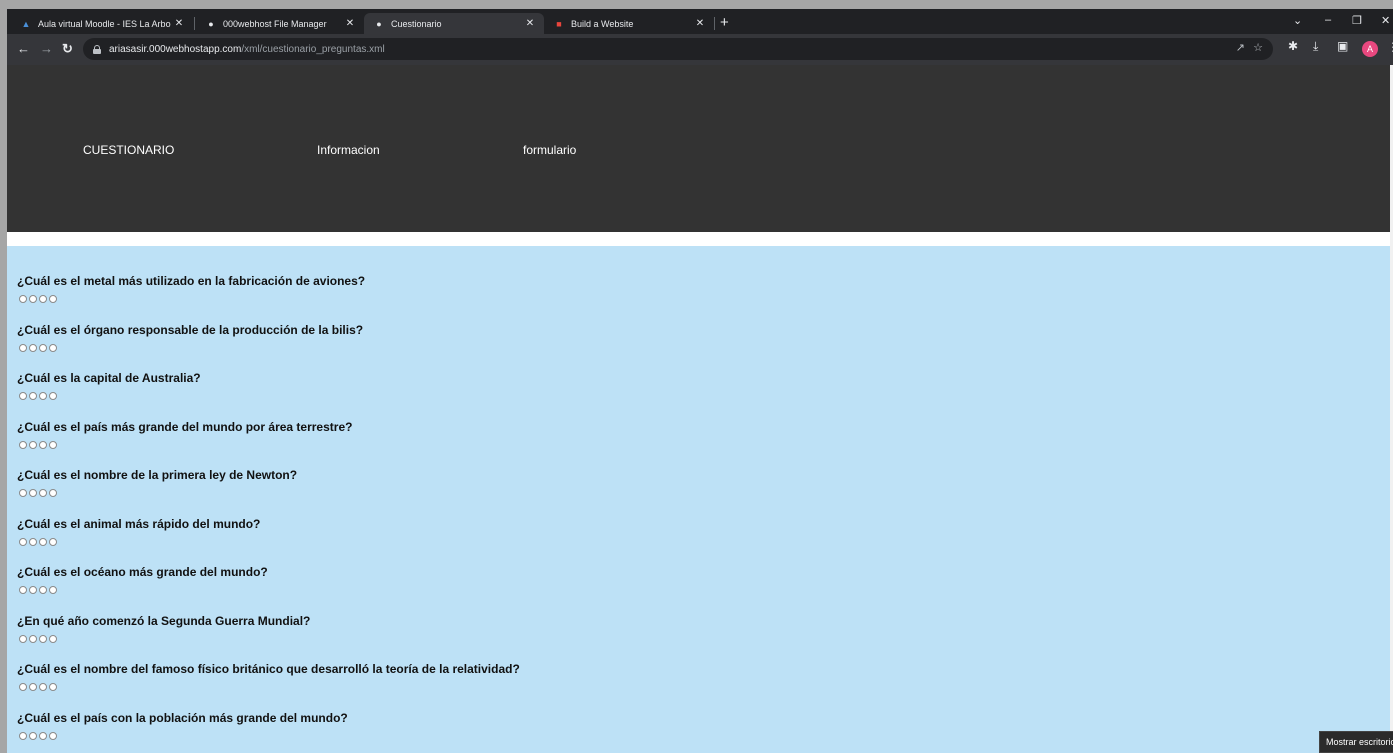 The image size is (1393, 753). Describe the element at coordinates (1258, 47) in the screenshot. I see `bookmark-star-icon: ☆` at that location.